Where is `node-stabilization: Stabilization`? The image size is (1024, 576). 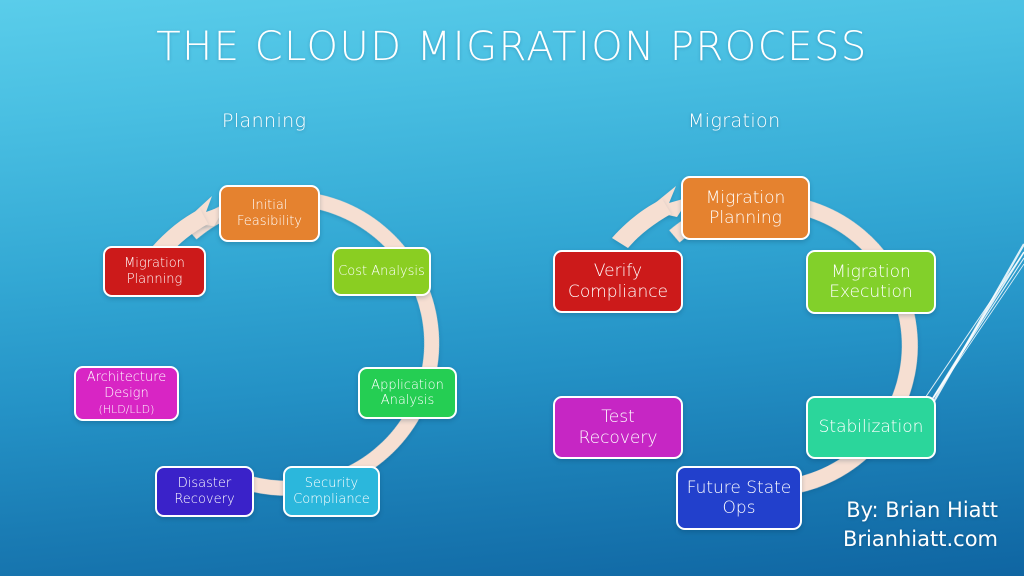
node-stabilization: Stabilization is located at coordinates (871, 427).